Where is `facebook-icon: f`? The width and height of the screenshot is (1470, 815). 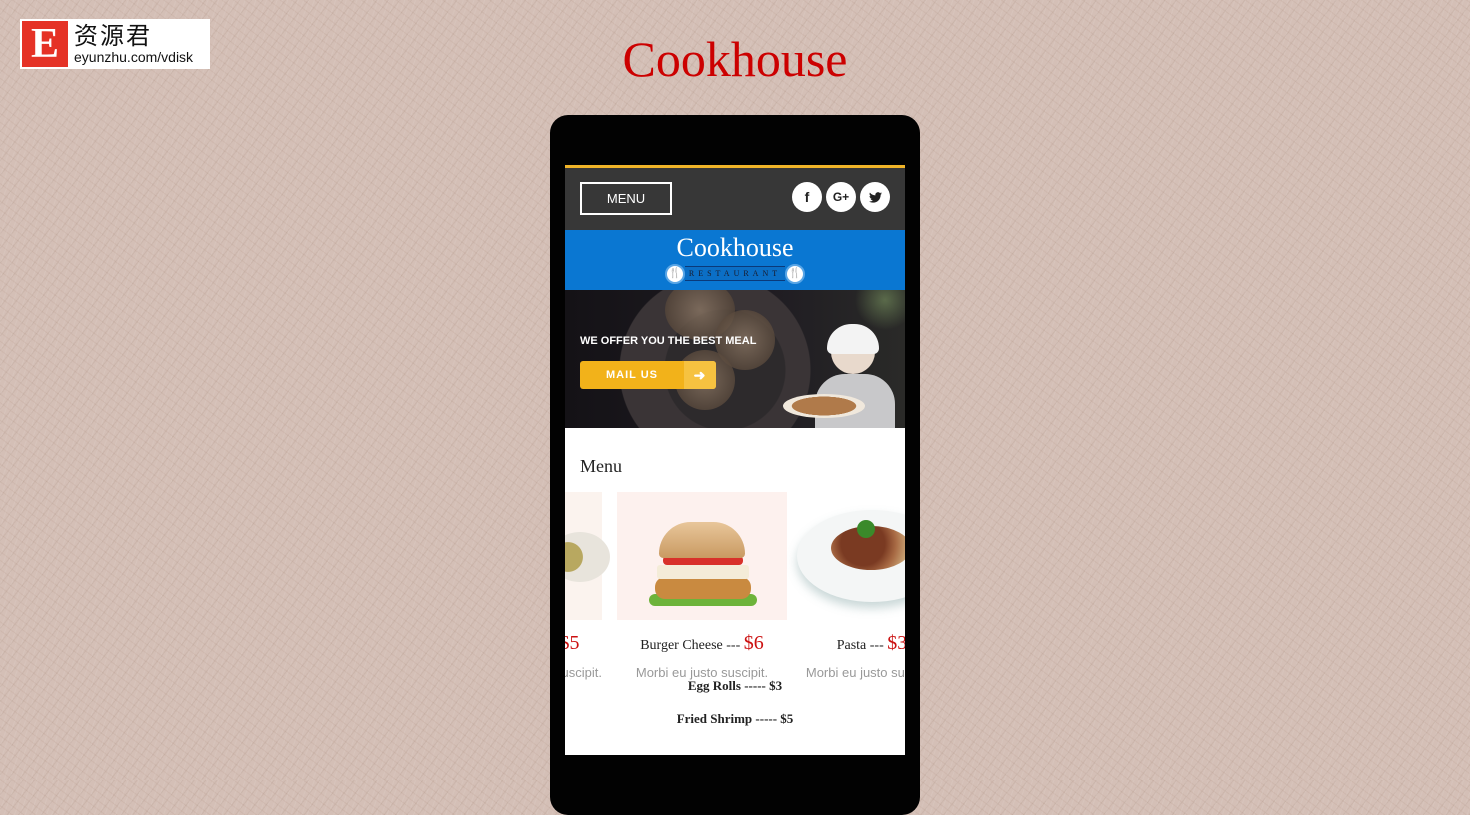
facebook-icon: f is located at coordinates (807, 197).